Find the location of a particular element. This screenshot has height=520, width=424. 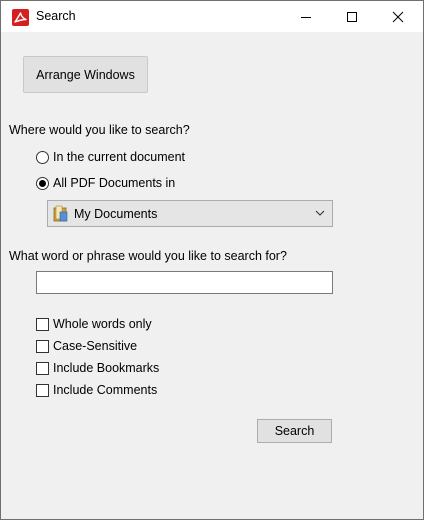

radio-selected-dot is located at coordinates (42, 183).